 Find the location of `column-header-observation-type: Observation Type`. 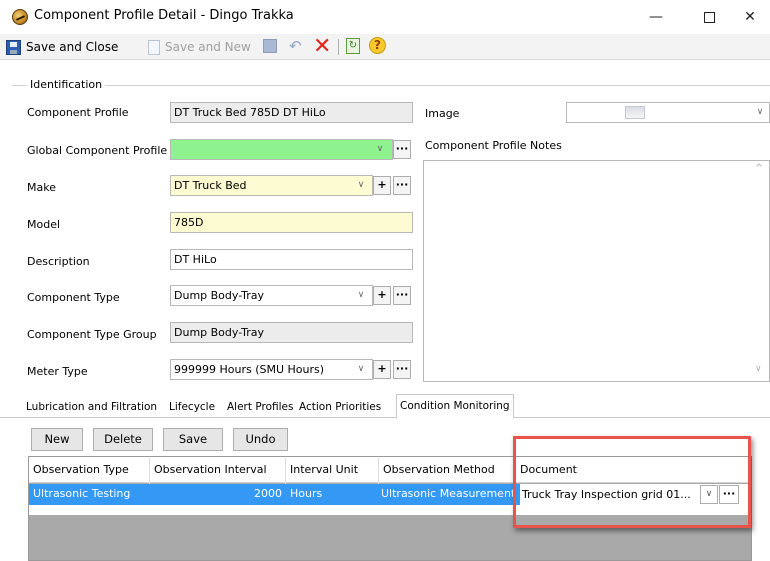

column-header-observation-type: Observation Type is located at coordinates (81, 469).